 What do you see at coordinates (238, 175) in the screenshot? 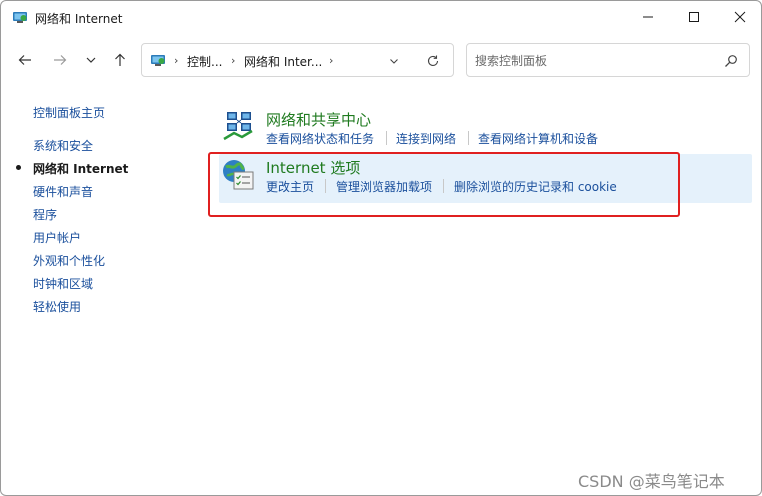
I see `internet-options-icon` at bounding box center [238, 175].